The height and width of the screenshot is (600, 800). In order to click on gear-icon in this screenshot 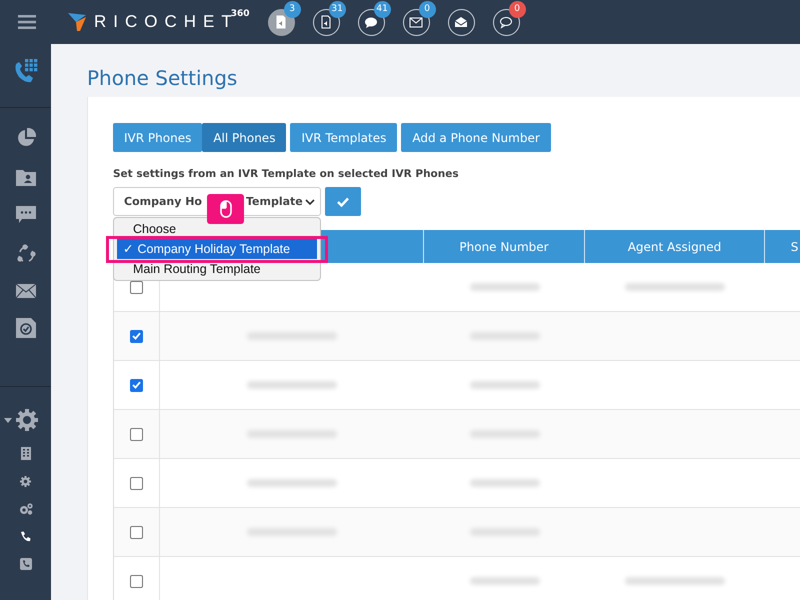, I will do `click(25, 481)`.